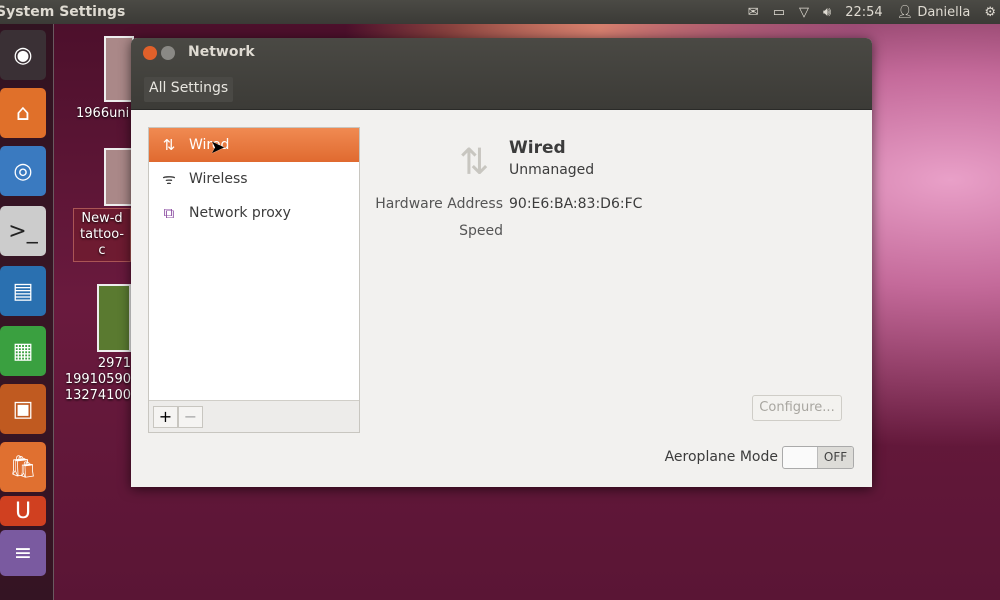  What do you see at coordinates (474, 162) in the screenshot?
I see `wired-large-icon: ⇅` at bounding box center [474, 162].